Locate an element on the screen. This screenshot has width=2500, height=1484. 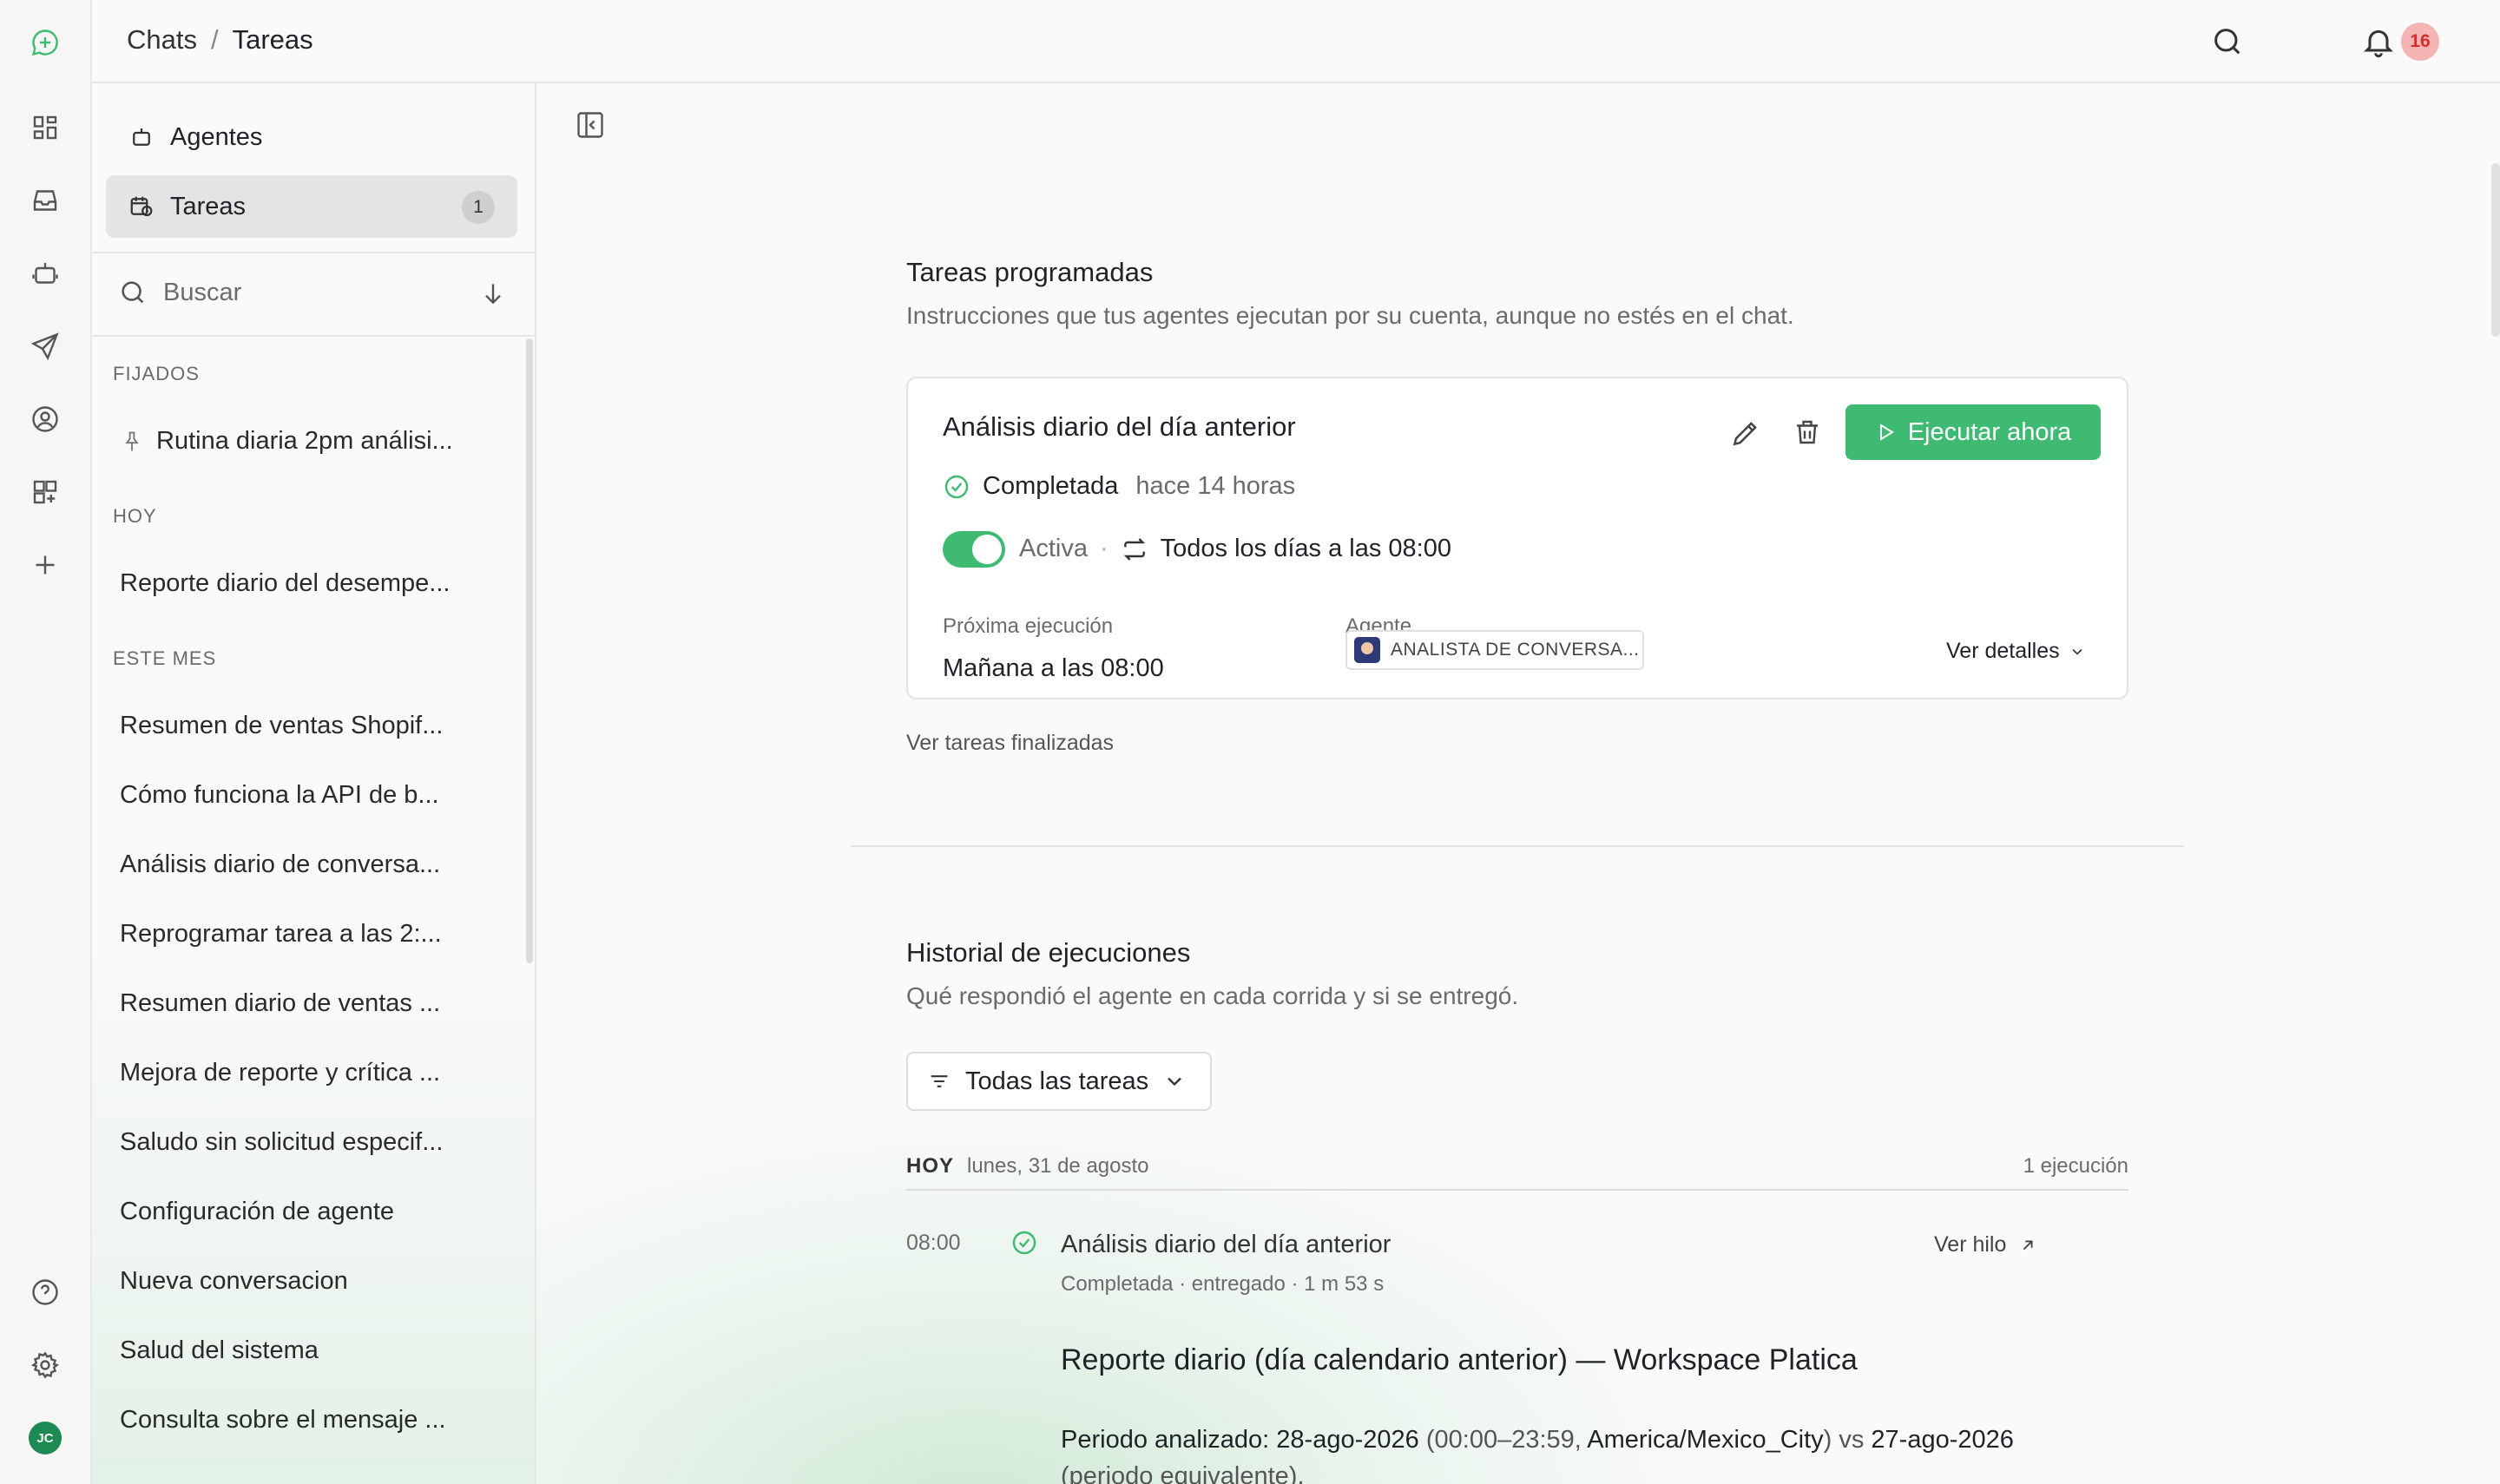
task-filter-select: Todas las tareas is located at coordinates (1059, 1082).